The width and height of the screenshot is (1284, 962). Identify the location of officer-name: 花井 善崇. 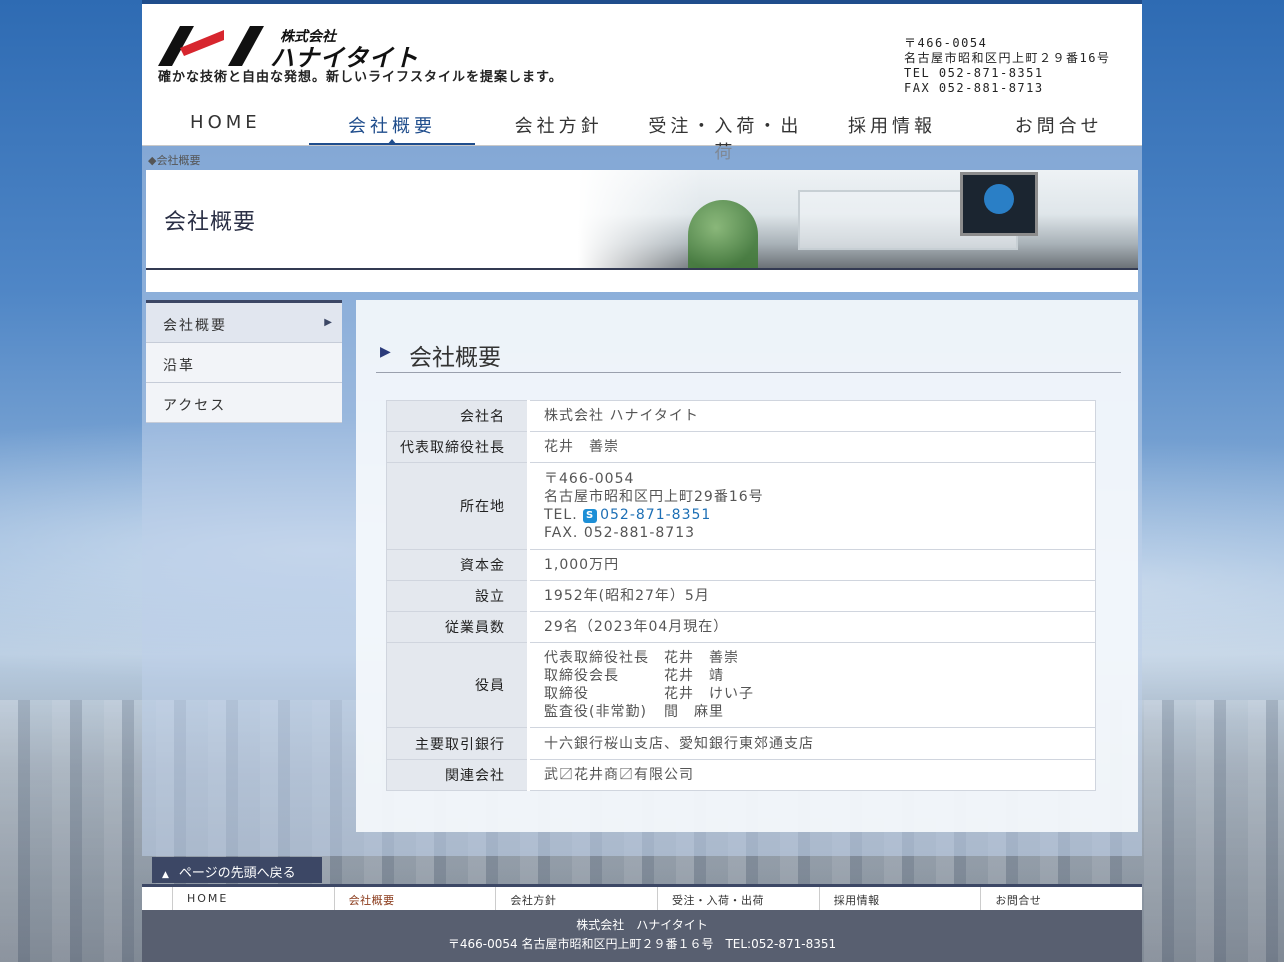
(701, 658).